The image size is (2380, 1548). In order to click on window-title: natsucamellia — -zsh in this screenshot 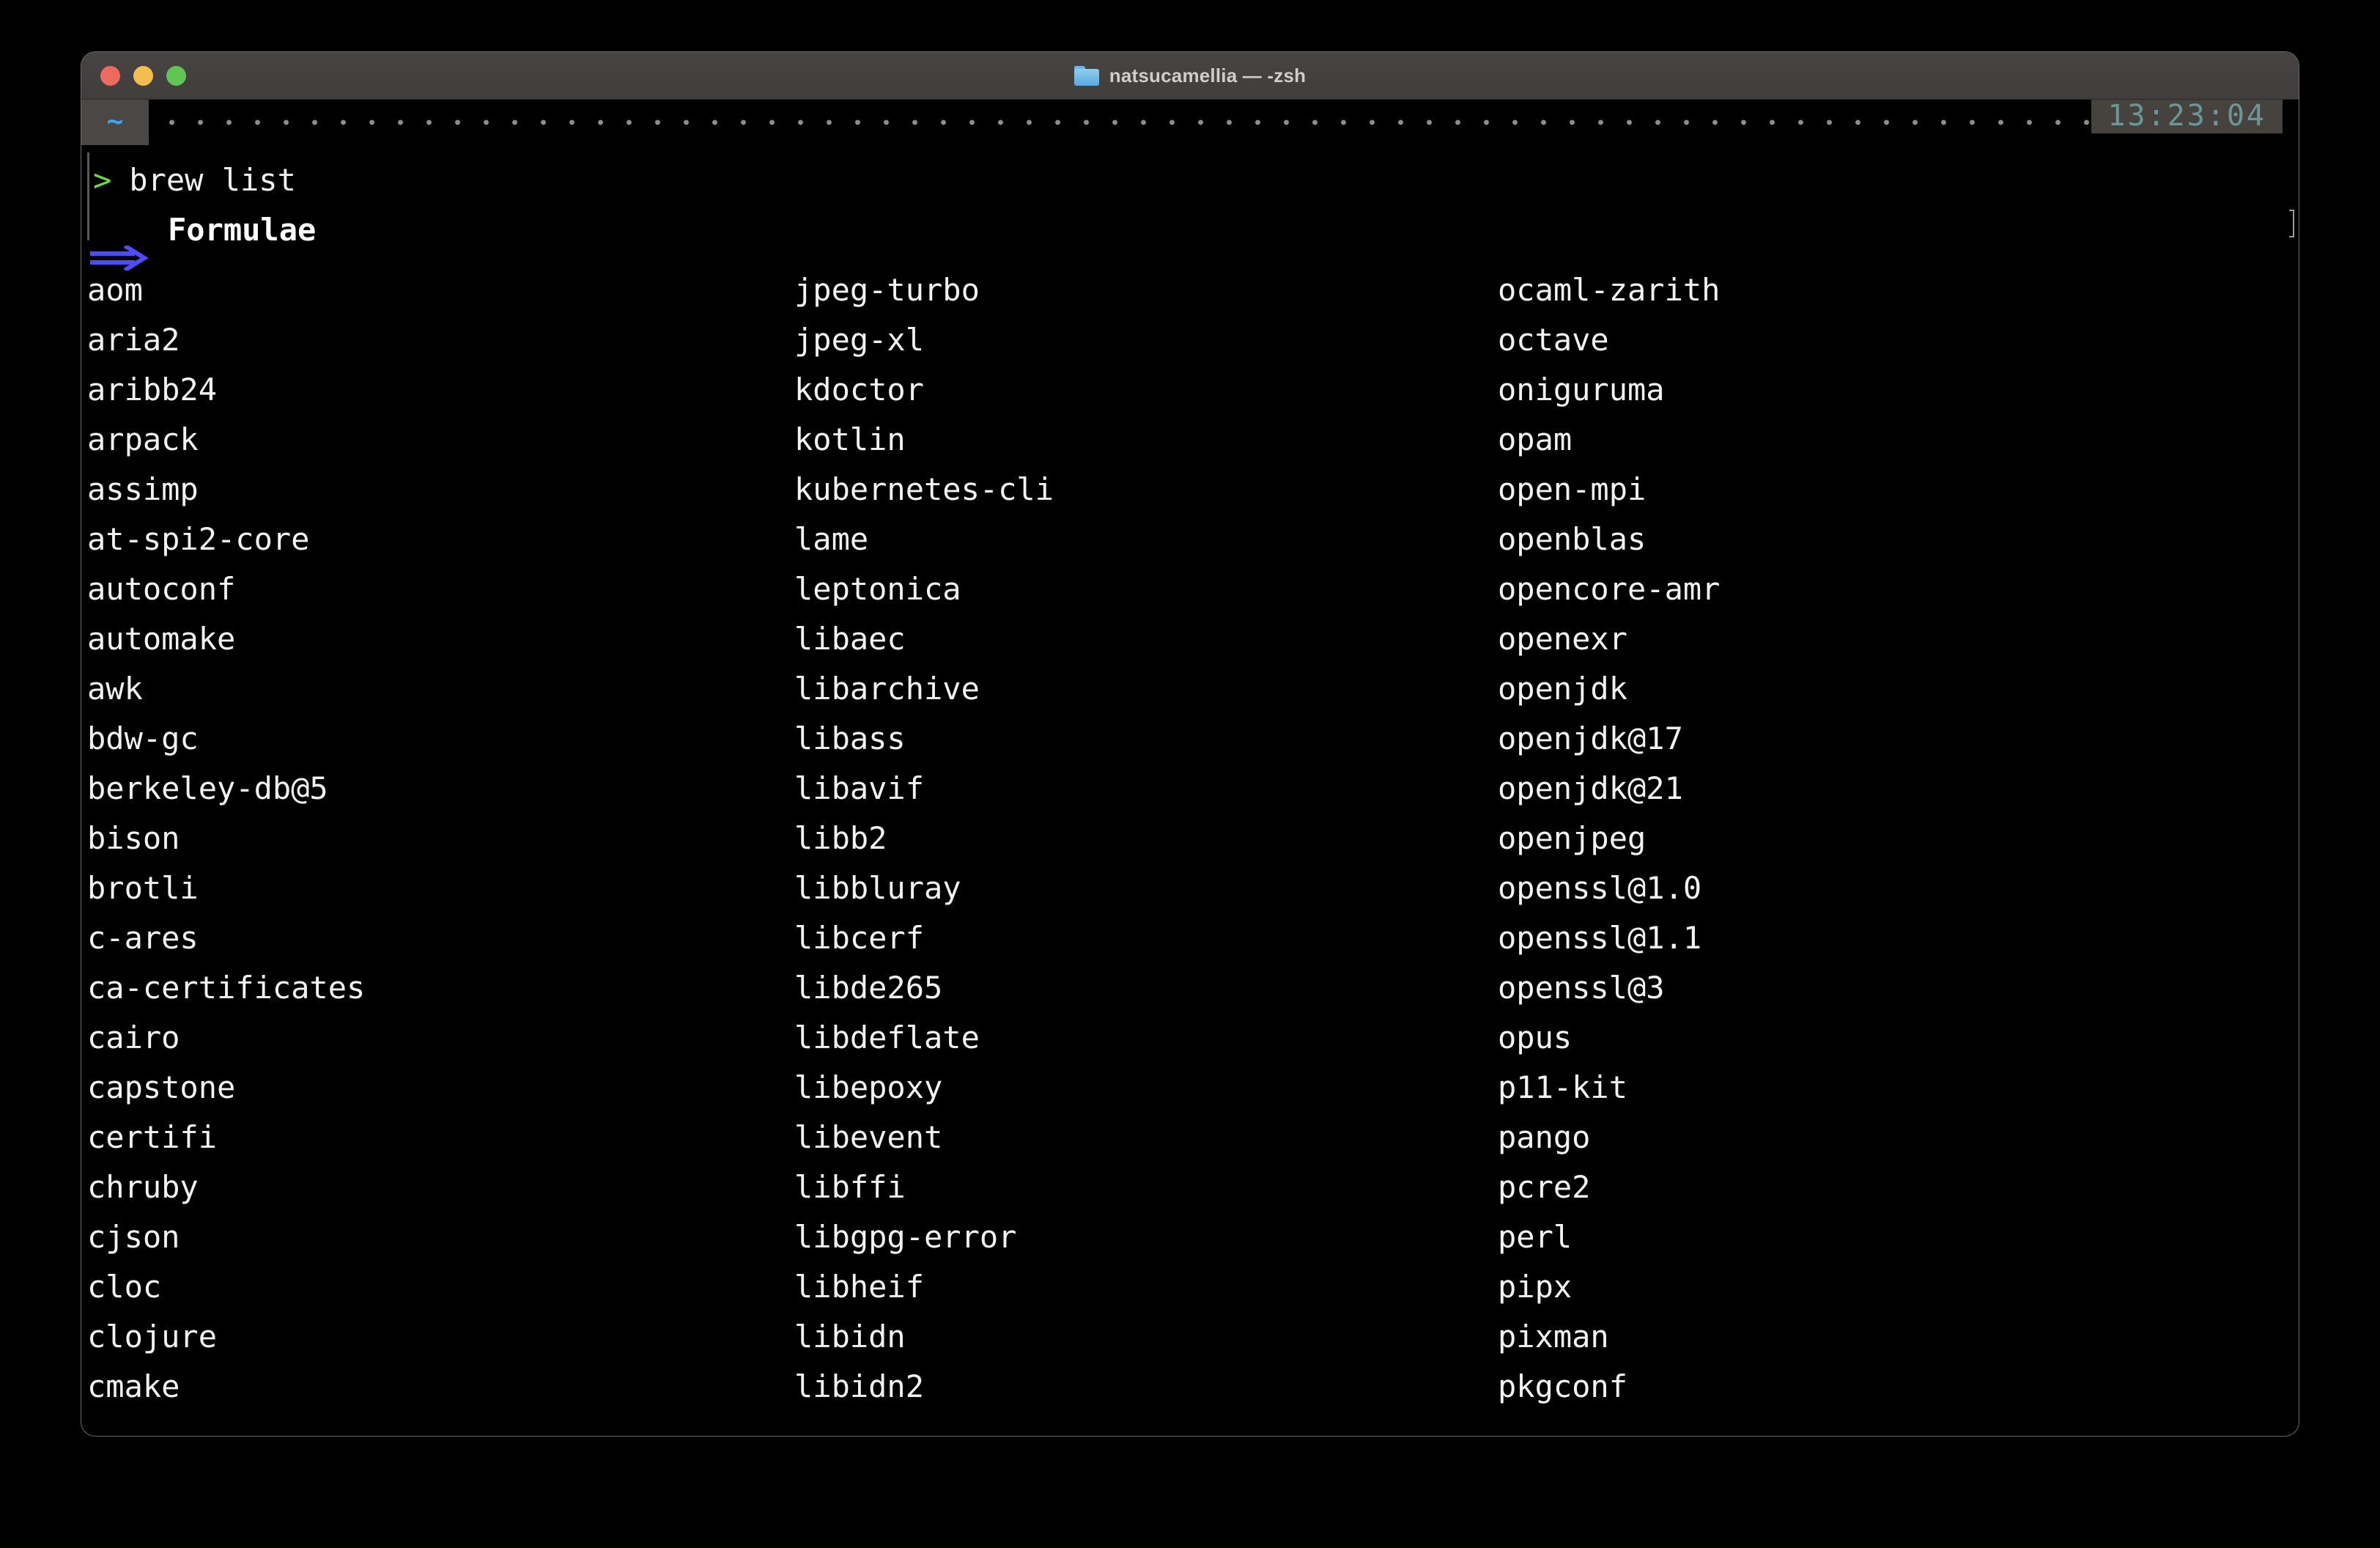, I will do `click(1208, 75)`.